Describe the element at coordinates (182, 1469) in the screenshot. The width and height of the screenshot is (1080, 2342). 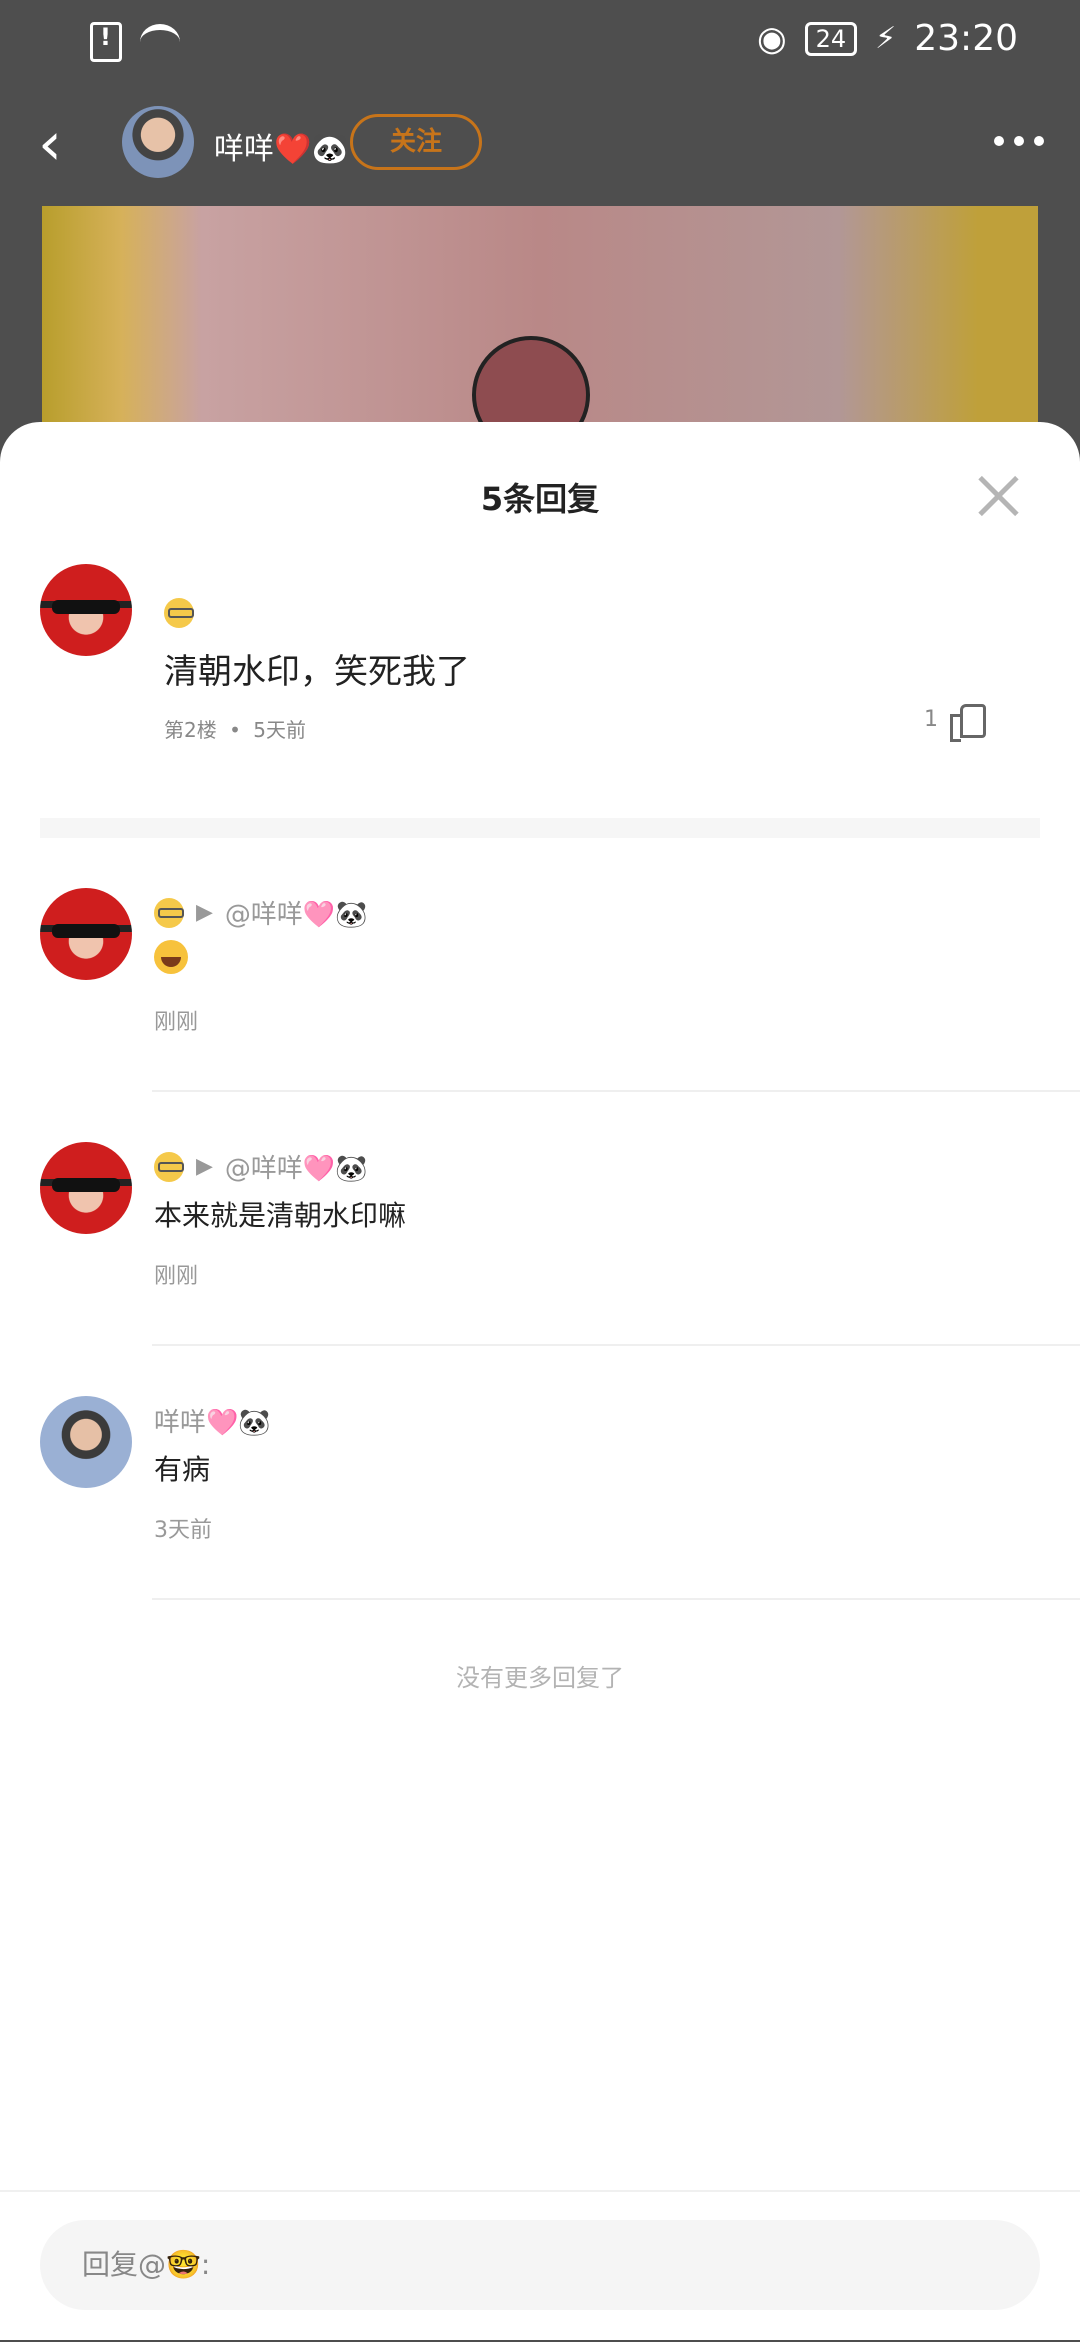
I see `reply-text: 有病` at that location.